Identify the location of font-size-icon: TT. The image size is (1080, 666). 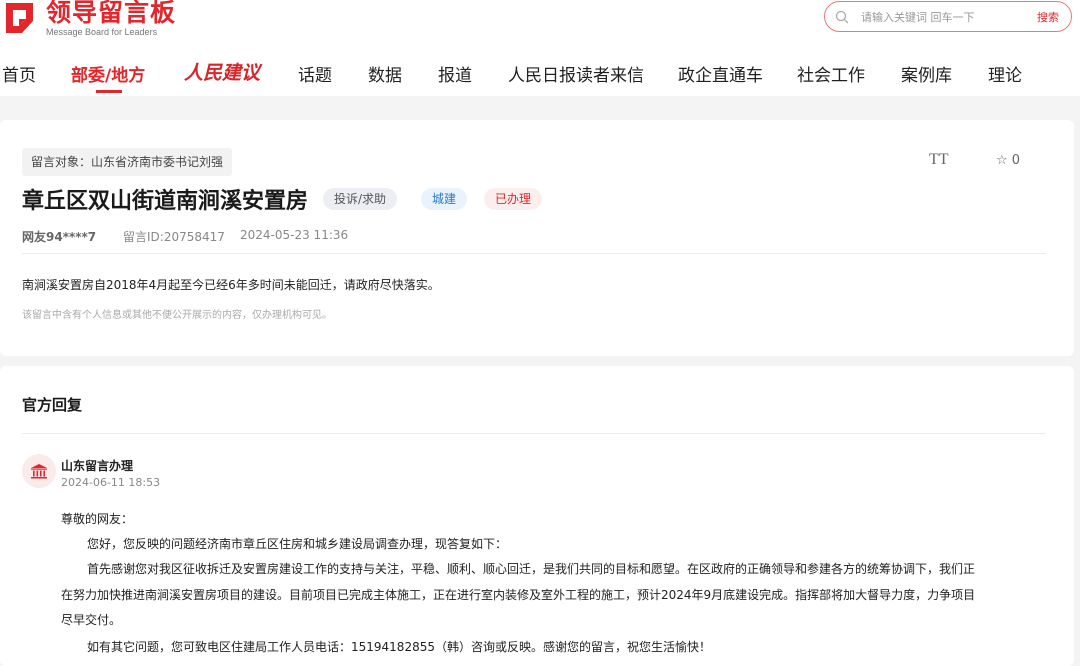
(939, 160).